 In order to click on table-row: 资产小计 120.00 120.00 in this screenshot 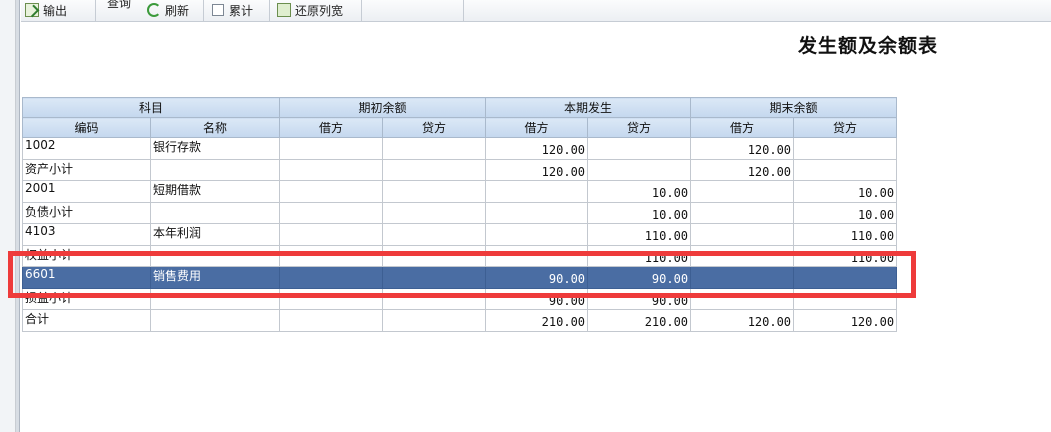, I will do `click(460, 169)`.